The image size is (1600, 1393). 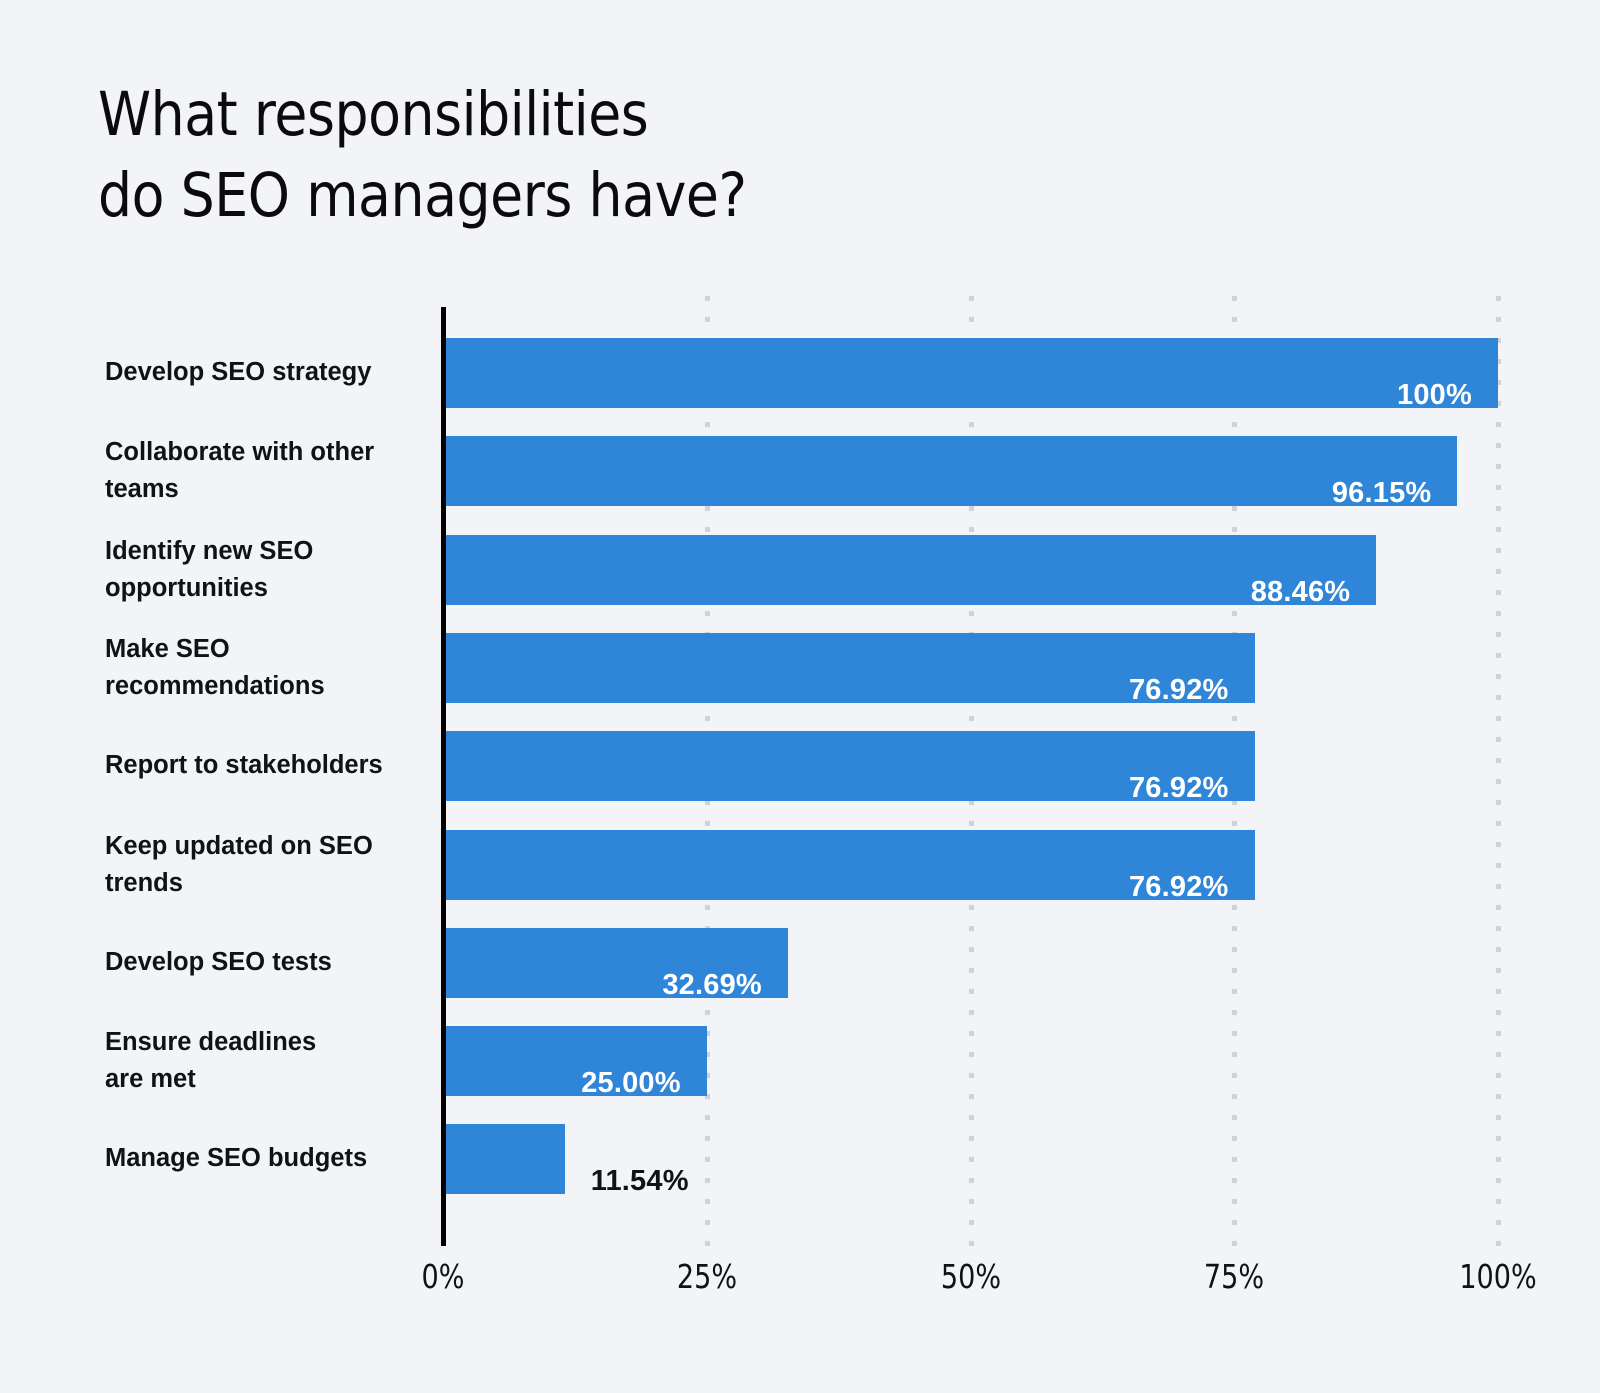 I want to click on bar-value-label: 88.46%, so click(x=1300, y=591).